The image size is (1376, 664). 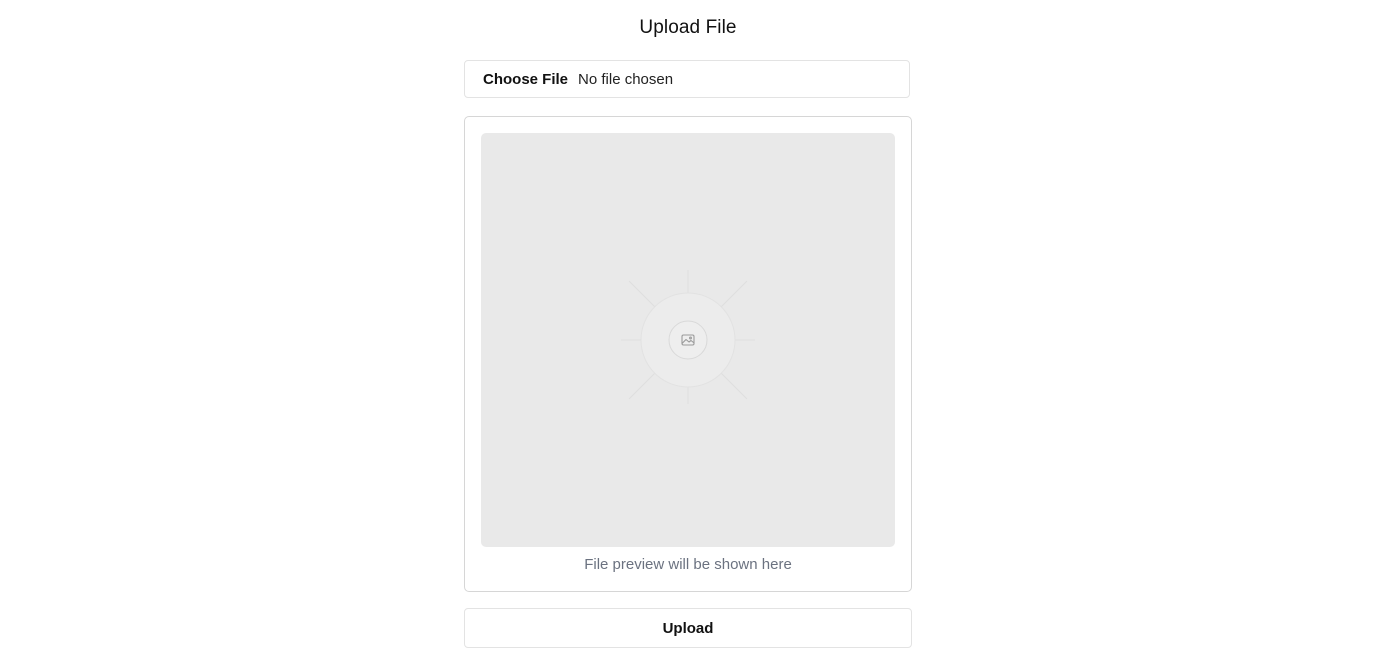 What do you see at coordinates (688, 564) in the screenshot?
I see `preview-caption: File preview will be shown here` at bounding box center [688, 564].